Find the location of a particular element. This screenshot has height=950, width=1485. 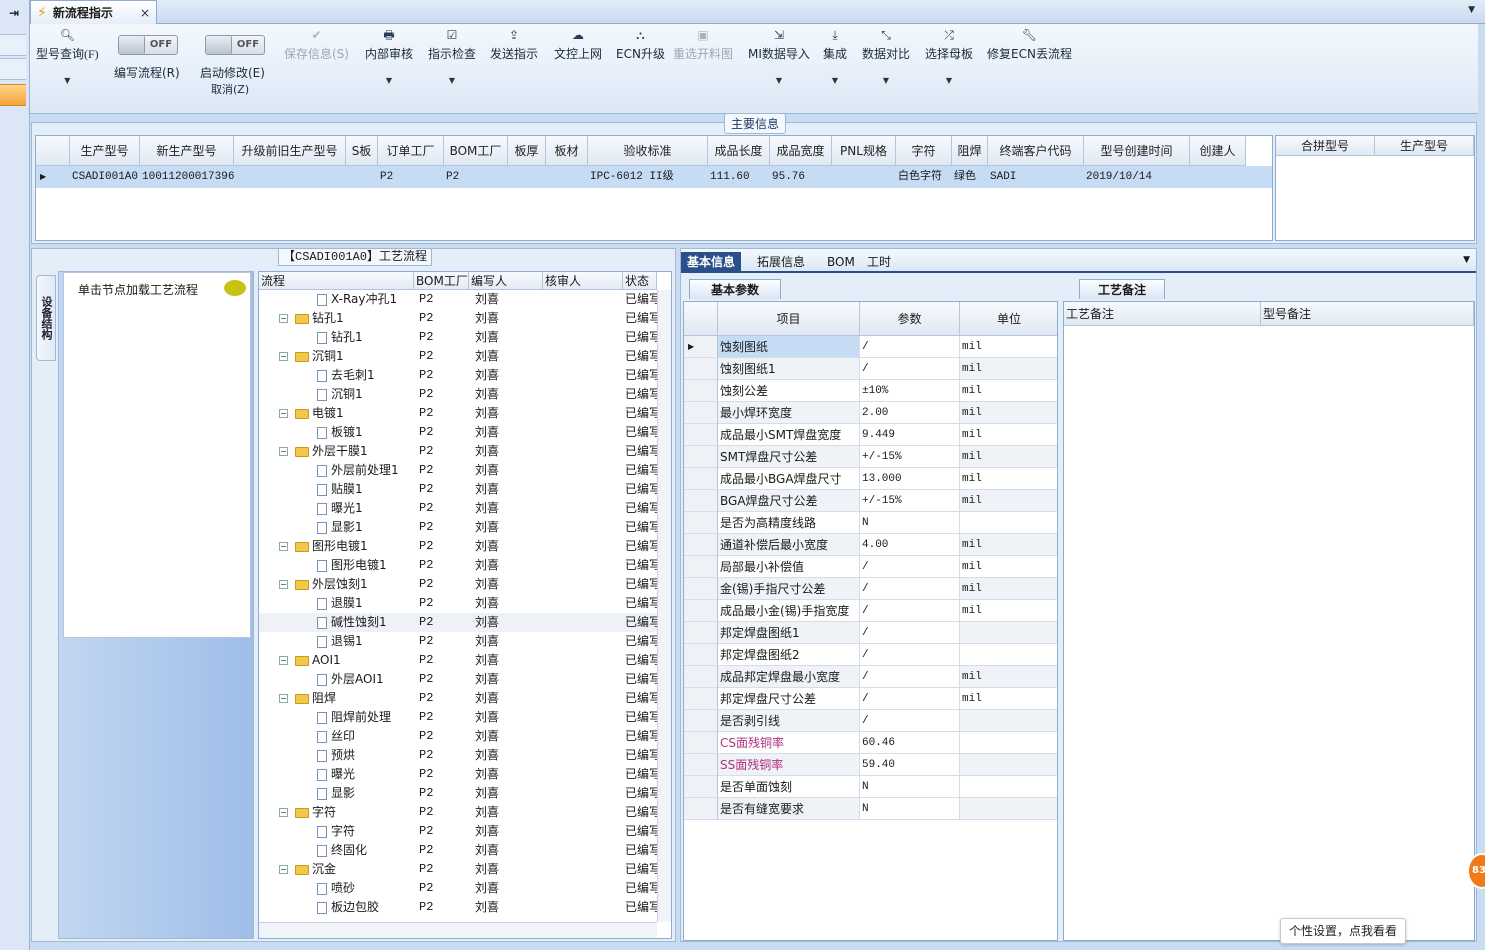

equipment-structure-tab: 设备结构 is located at coordinates (46, 318).